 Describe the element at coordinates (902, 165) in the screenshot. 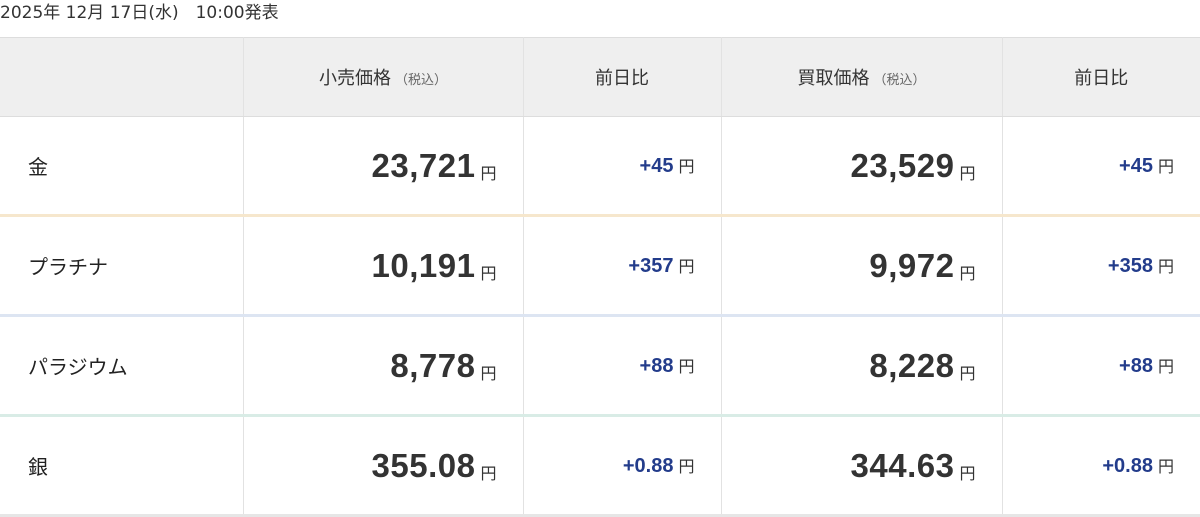

I see `buy-price-value: 23,529` at that location.